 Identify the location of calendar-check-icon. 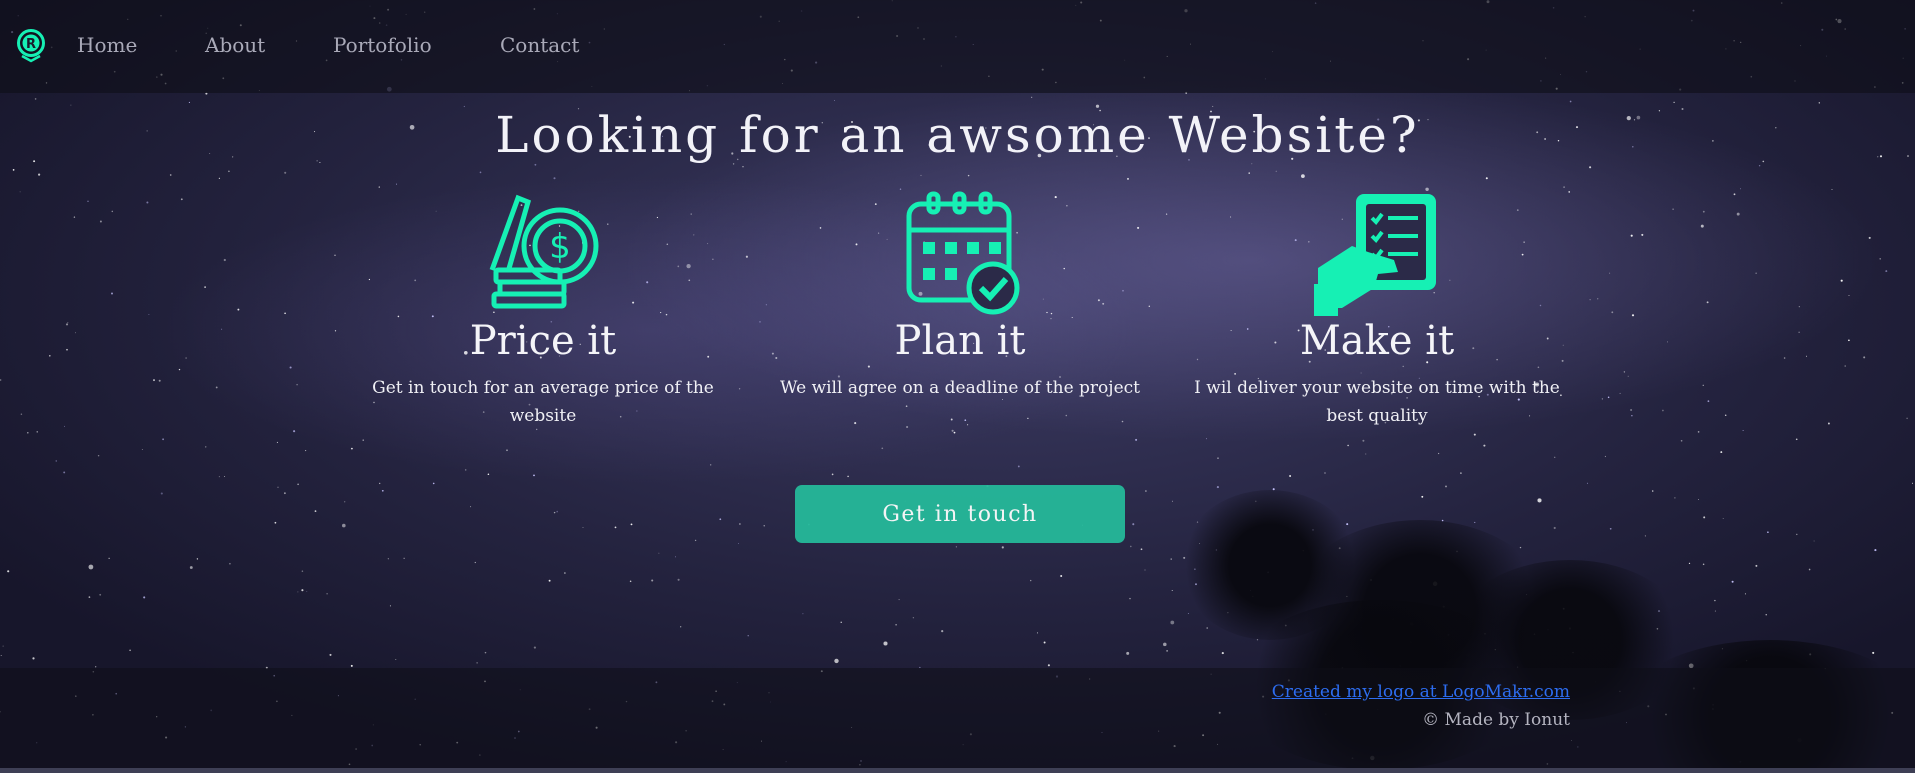
(963, 253).